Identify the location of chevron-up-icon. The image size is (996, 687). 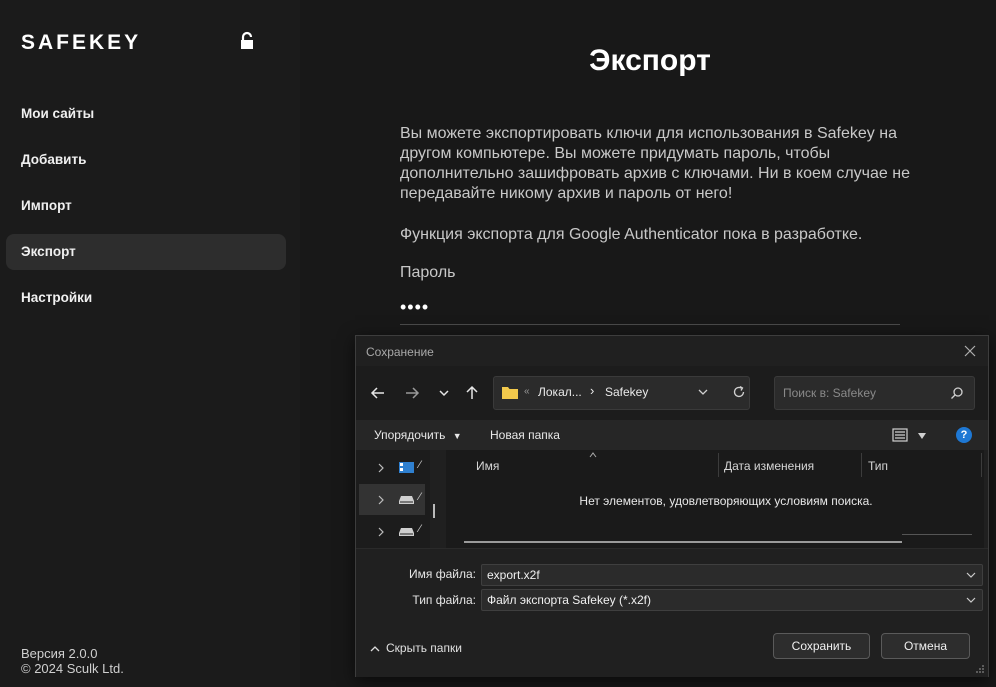
(375, 648).